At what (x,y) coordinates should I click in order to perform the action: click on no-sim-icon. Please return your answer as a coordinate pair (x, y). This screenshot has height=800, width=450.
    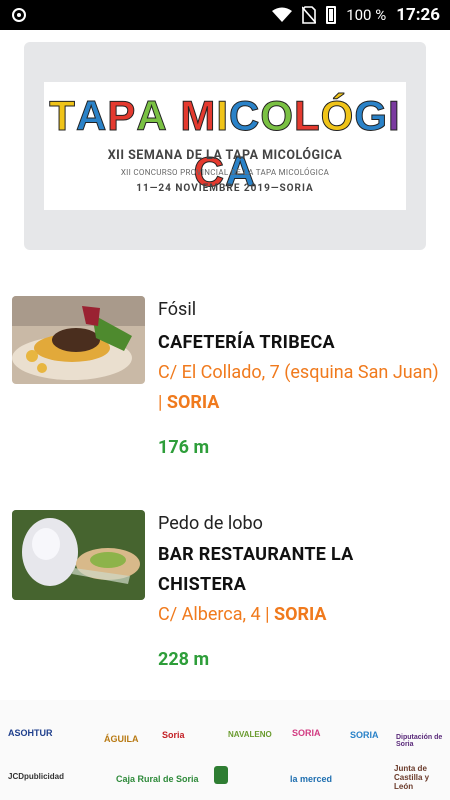
    Looking at the image, I should click on (309, 15).